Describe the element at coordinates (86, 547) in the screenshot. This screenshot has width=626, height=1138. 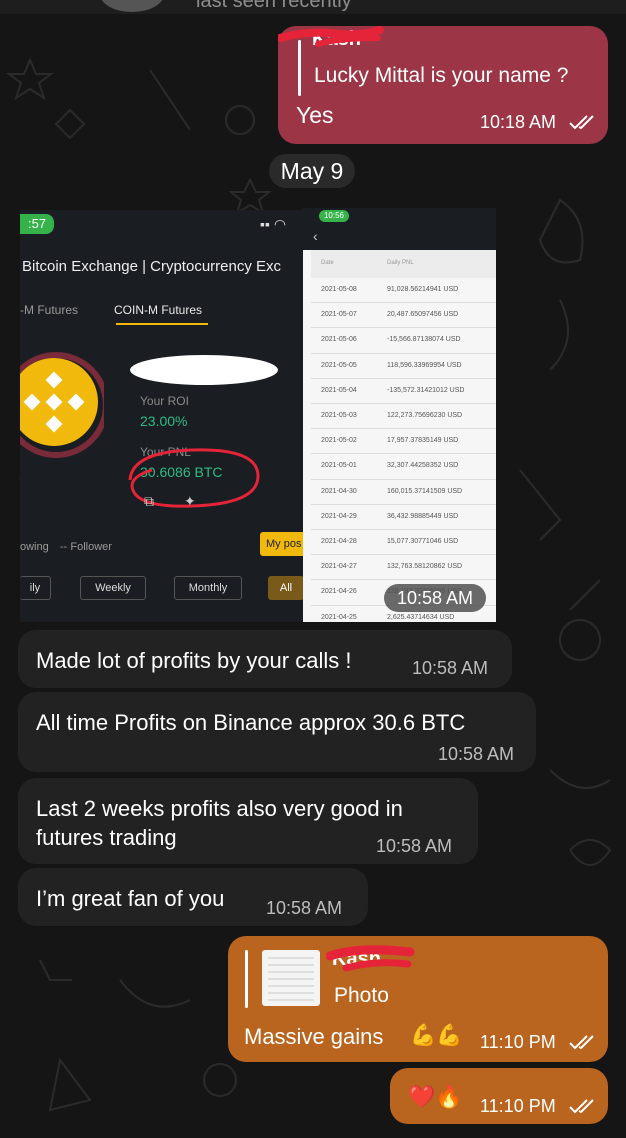
I see `follower-count: -- Follower` at that location.